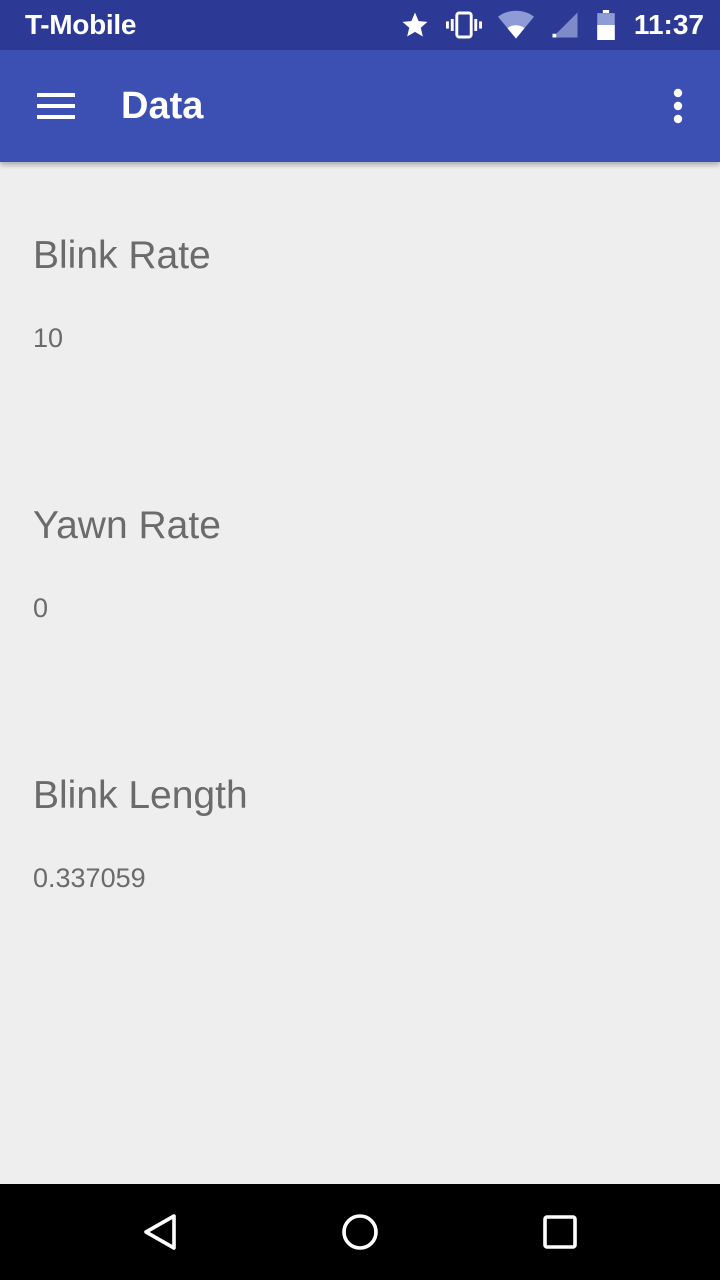  What do you see at coordinates (668, 24) in the screenshot?
I see `clock: 11:37` at bounding box center [668, 24].